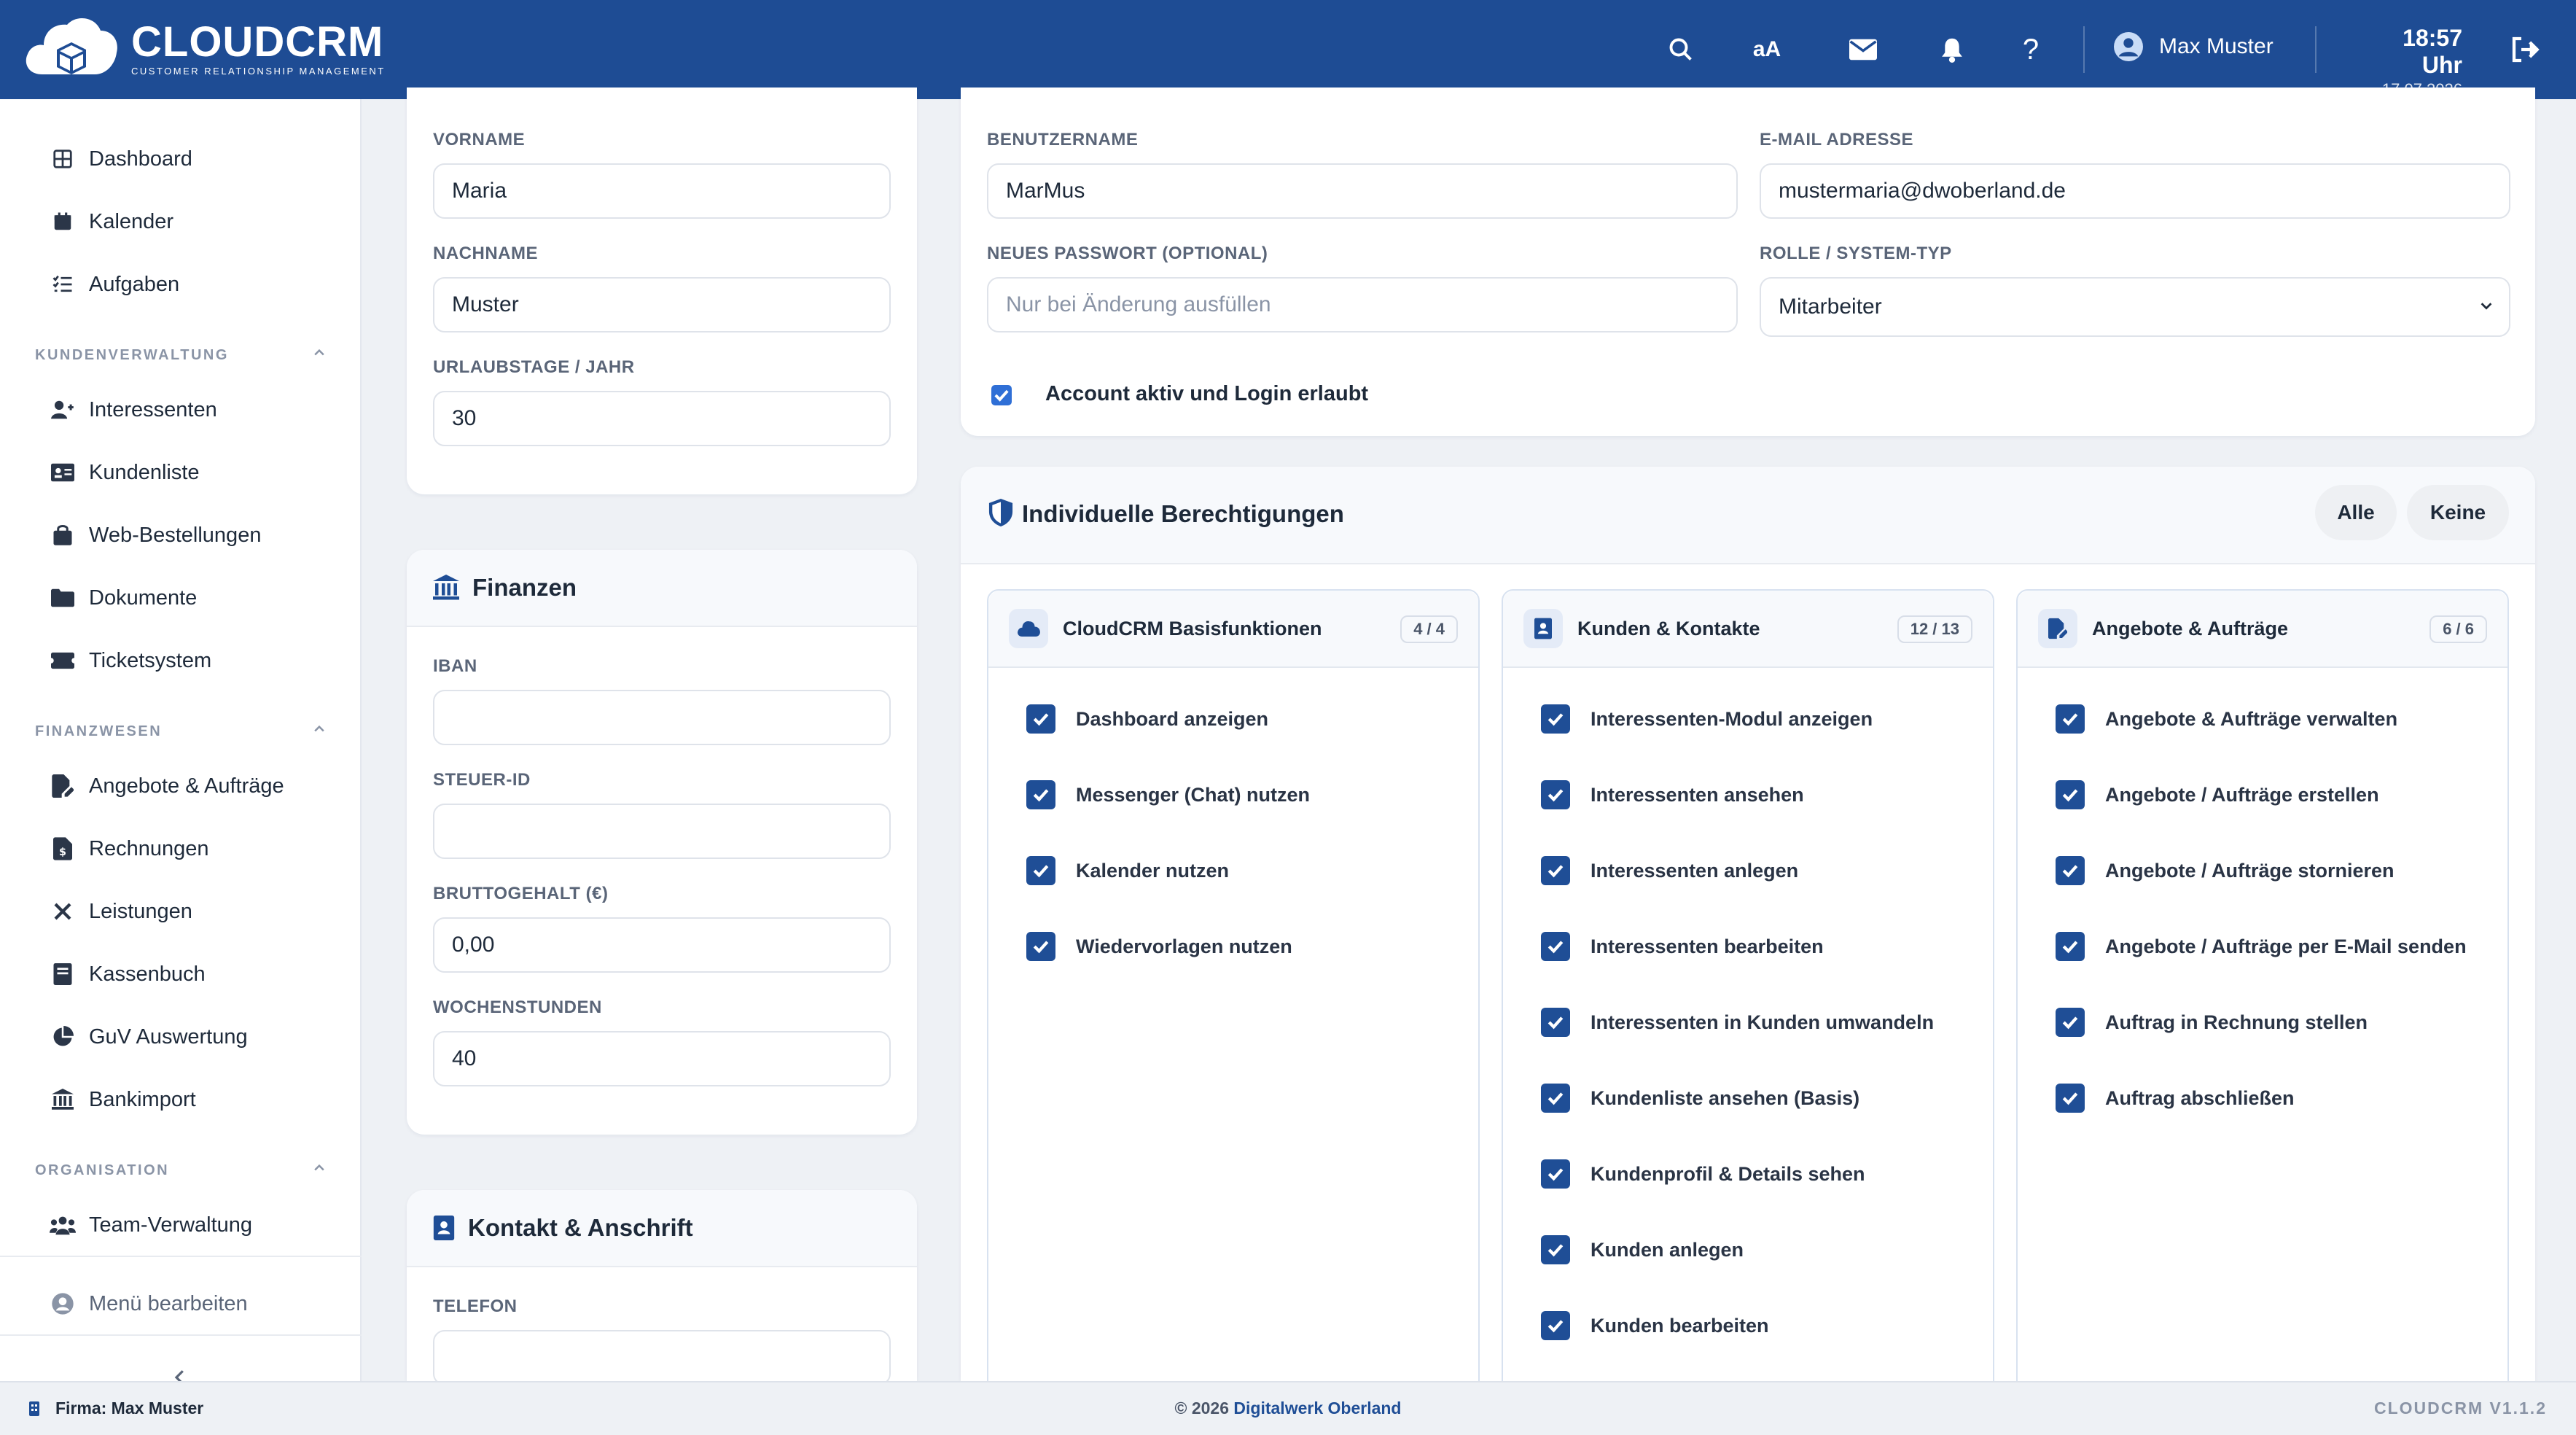 The image size is (2576, 1435). I want to click on nav-leistungen: Leistungen, so click(121, 911).